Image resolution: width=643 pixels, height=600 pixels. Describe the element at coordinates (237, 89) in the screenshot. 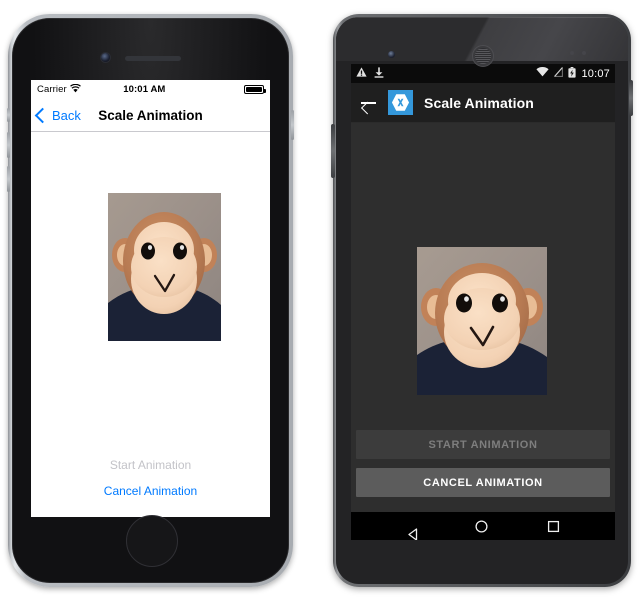

I see `ios-status-right` at that location.